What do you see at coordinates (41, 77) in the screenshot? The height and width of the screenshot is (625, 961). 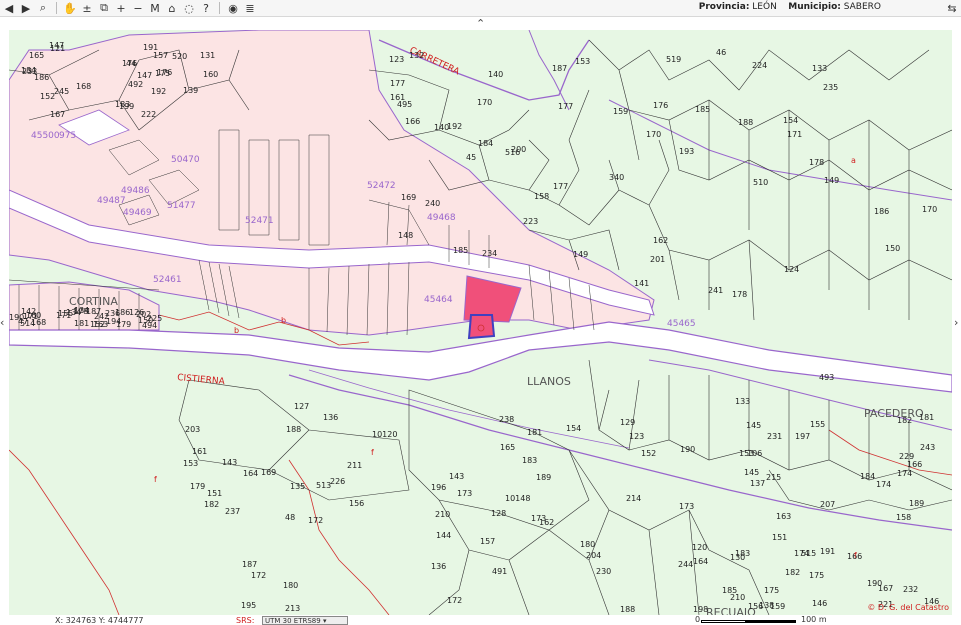 I see `parcel-number: 186` at bounding box center [41, 77].